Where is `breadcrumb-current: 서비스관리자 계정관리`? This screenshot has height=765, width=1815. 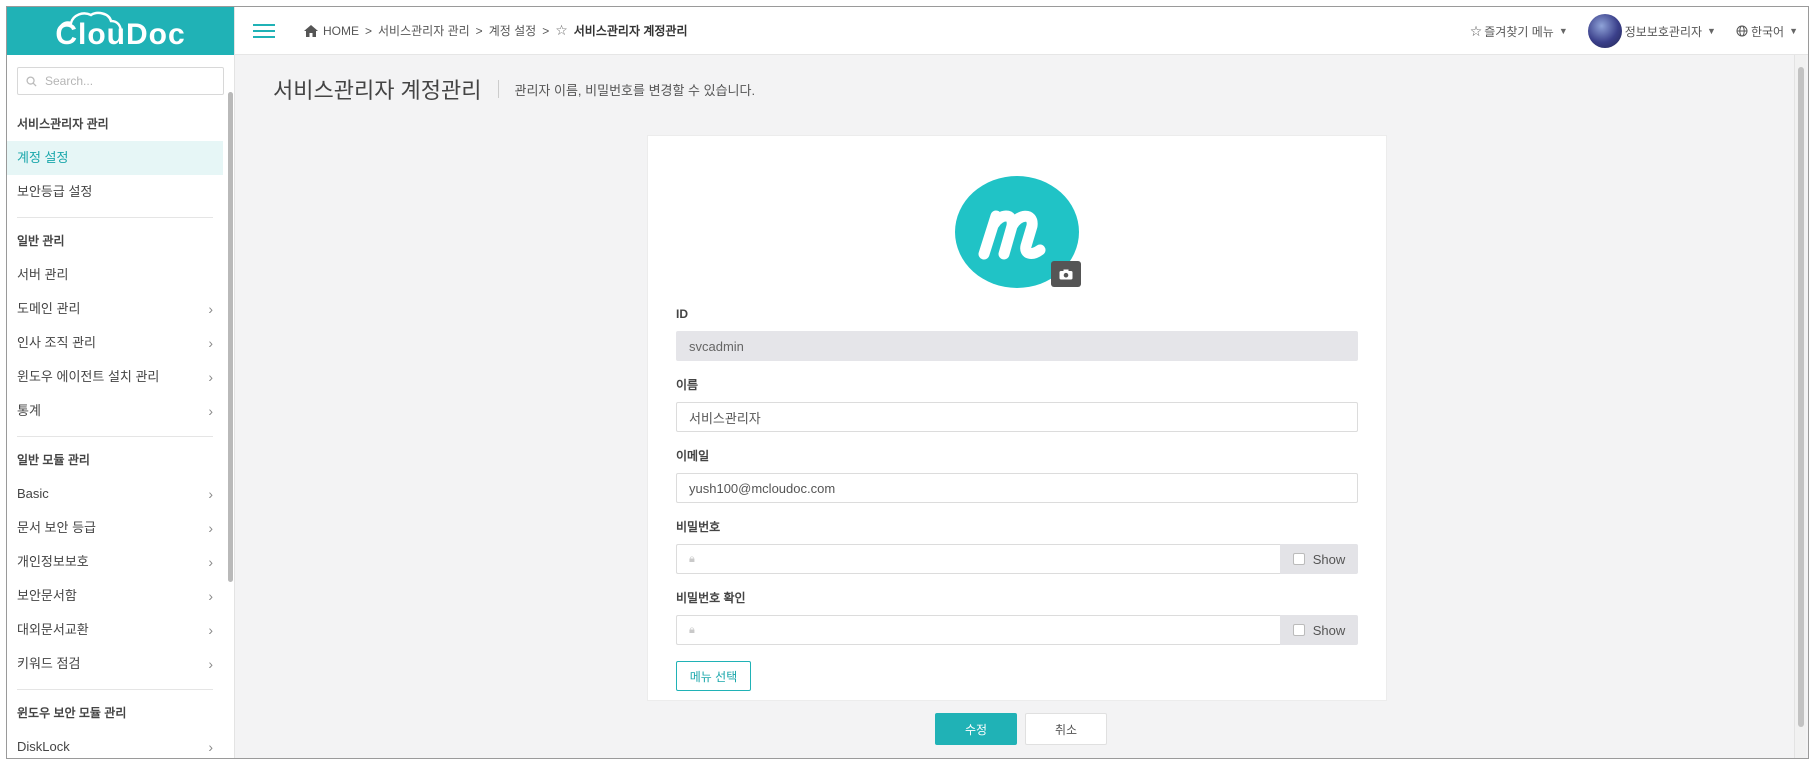
breadcrumb-current: 서비스관리자 계정관리 is located at coordinates (630, 31).